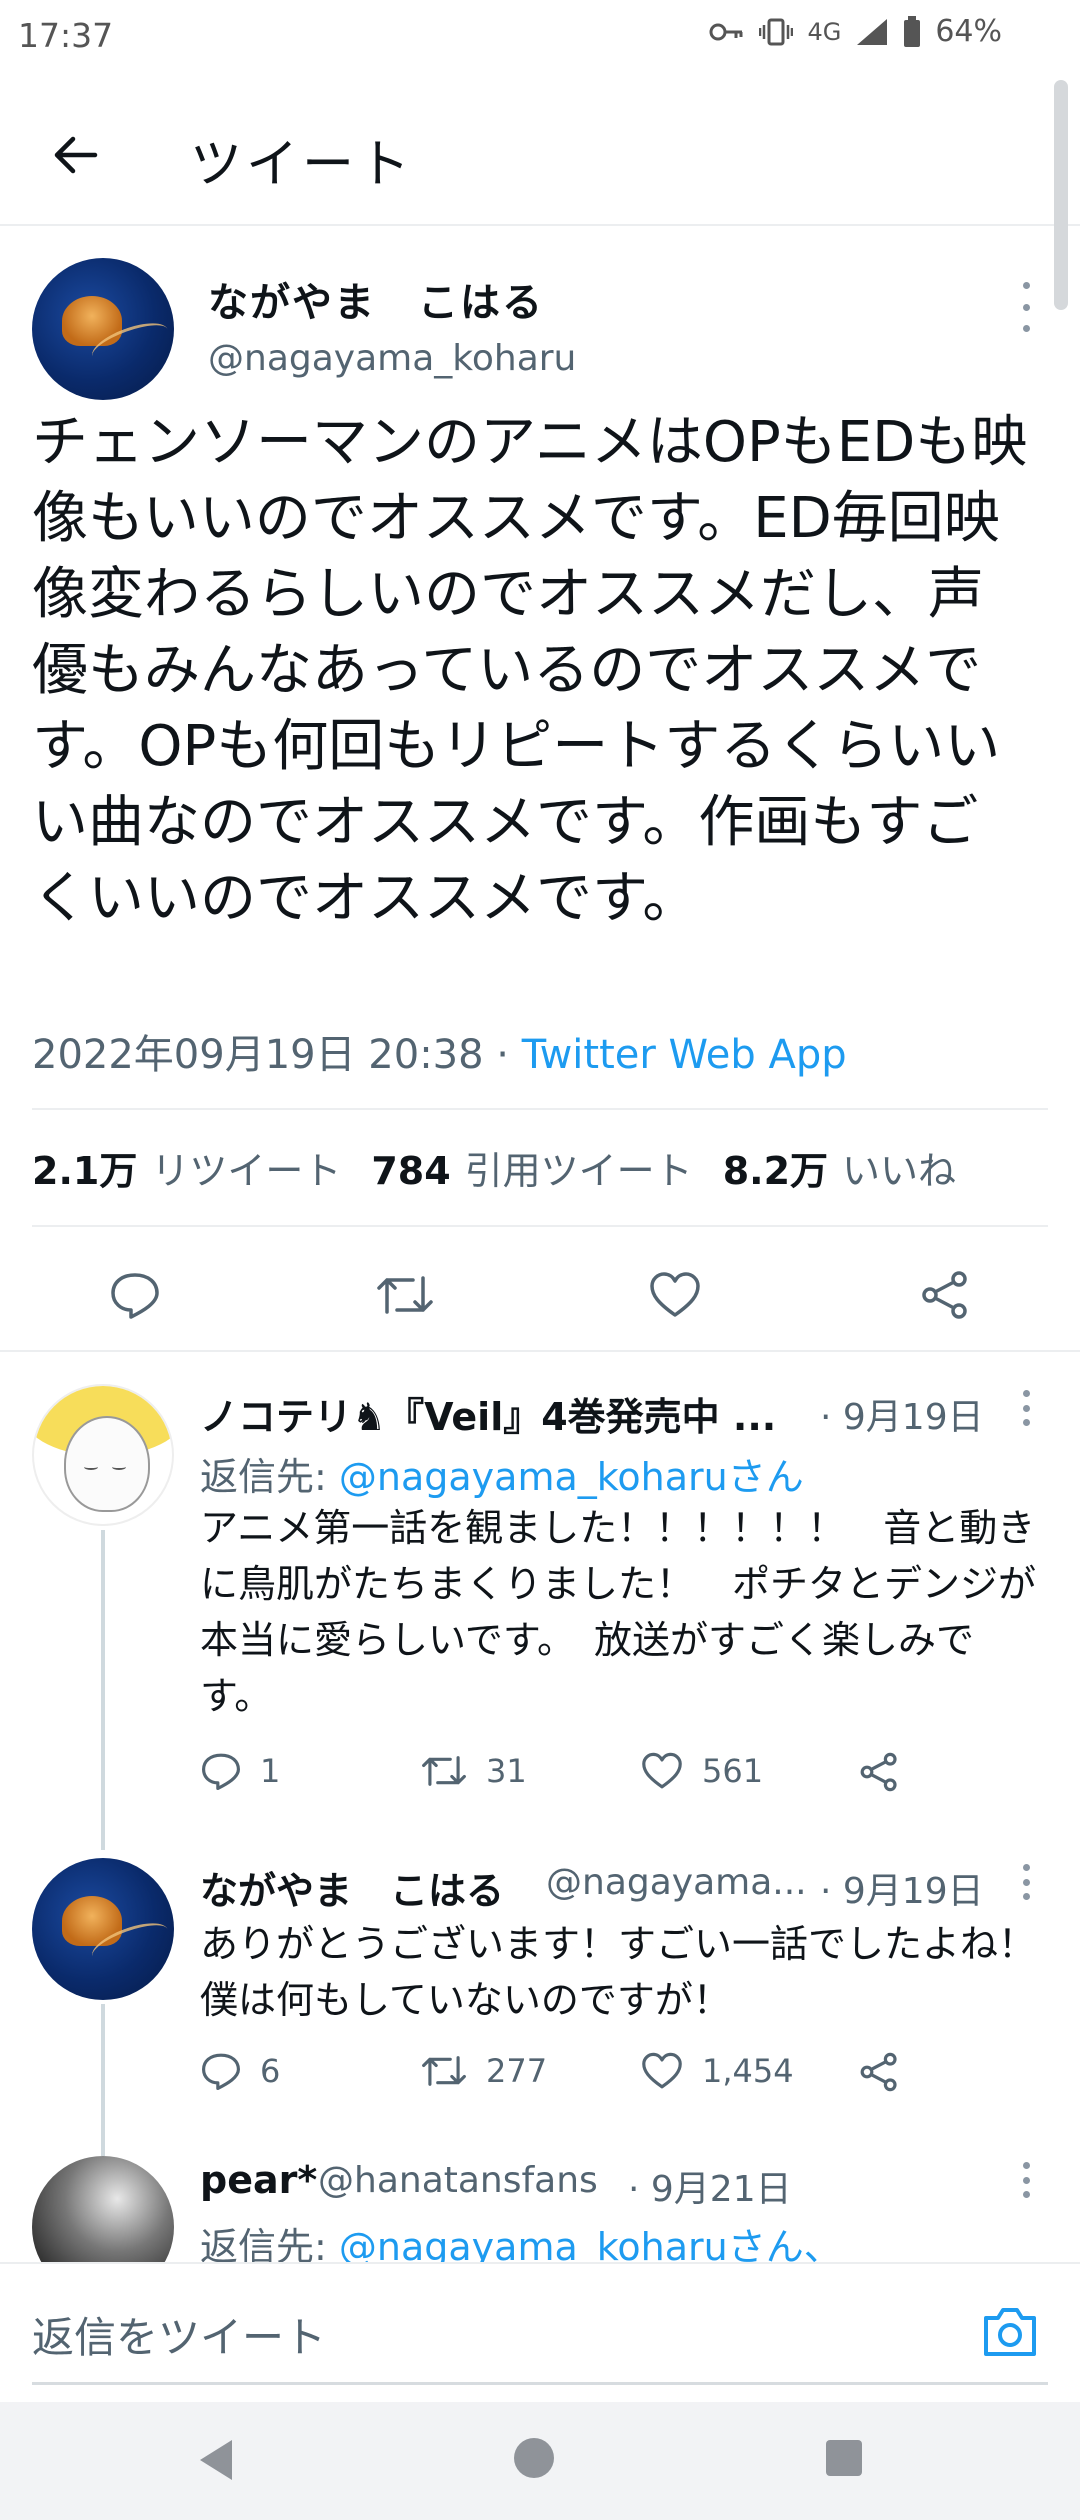 This screenshot has height=2520, width=1080. I want to click on tweet-stats: 2.1万 リツイート 784 引用ツイート 8.2万 いいね, so click(494, 1167).